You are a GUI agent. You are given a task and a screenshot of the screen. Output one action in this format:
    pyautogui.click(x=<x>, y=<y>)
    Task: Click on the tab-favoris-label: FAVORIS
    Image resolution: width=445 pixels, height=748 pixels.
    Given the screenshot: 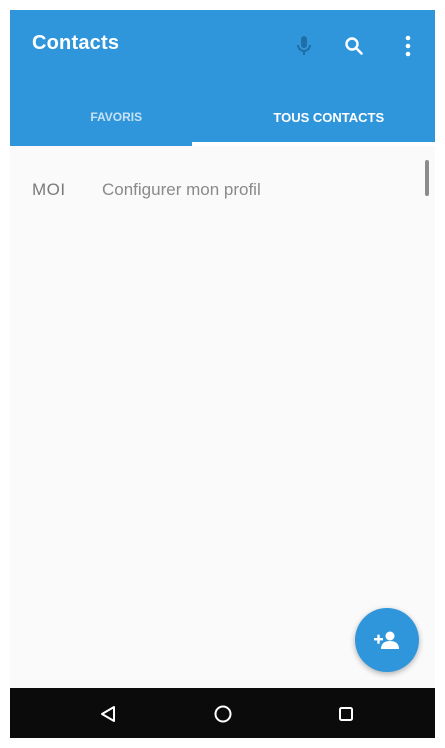 What is the action you would take?
    pyautogui.click(x=116, y=117)
    